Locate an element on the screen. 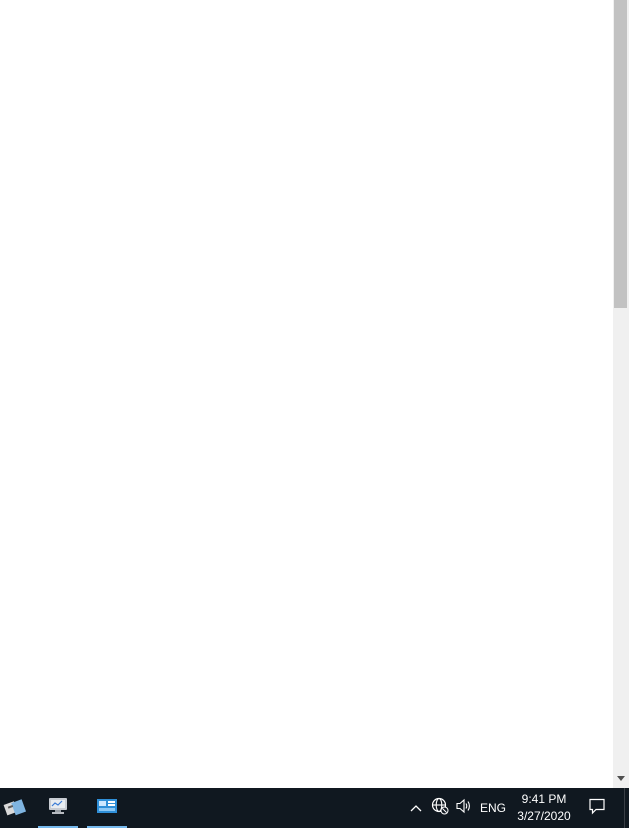  chevron-up-icon is located at coordinates (416, 808).